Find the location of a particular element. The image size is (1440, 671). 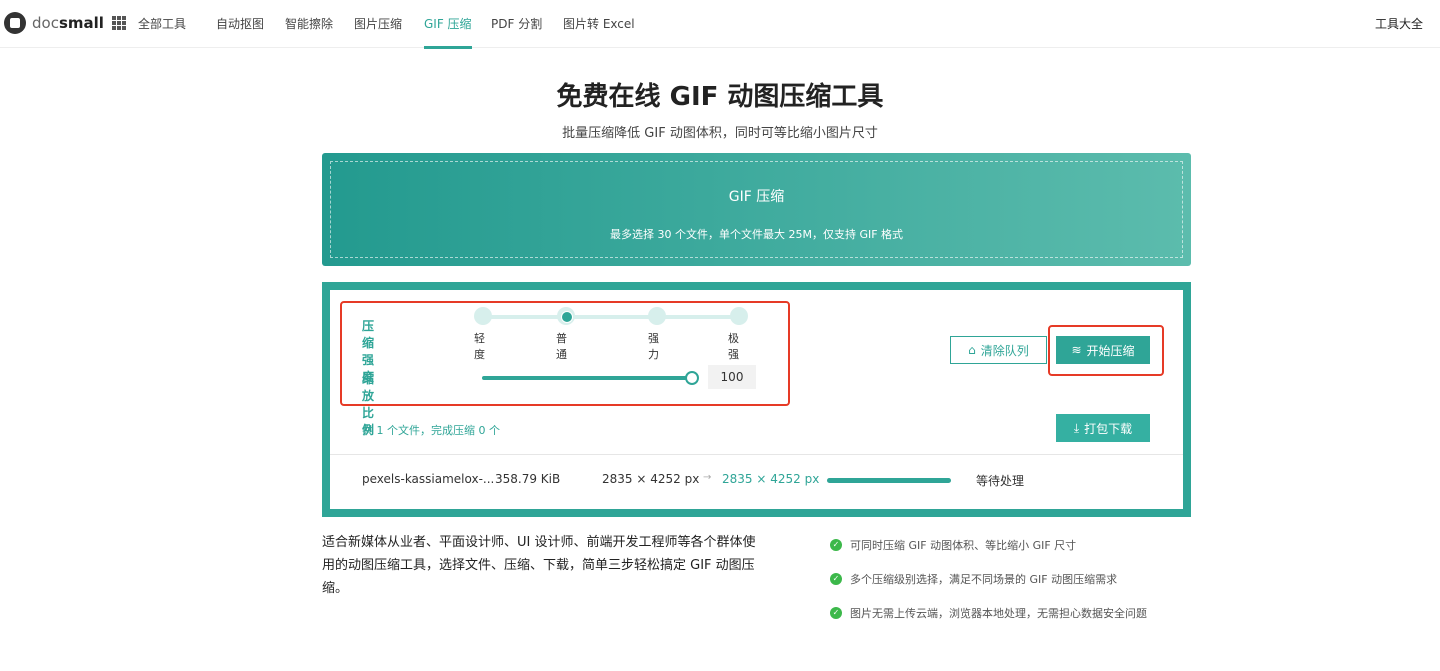

page-subtitle: 批量压缩降低 GIF 动图体积，同时可等比缩小图片尺寸 is located at coordinates (720, 133).